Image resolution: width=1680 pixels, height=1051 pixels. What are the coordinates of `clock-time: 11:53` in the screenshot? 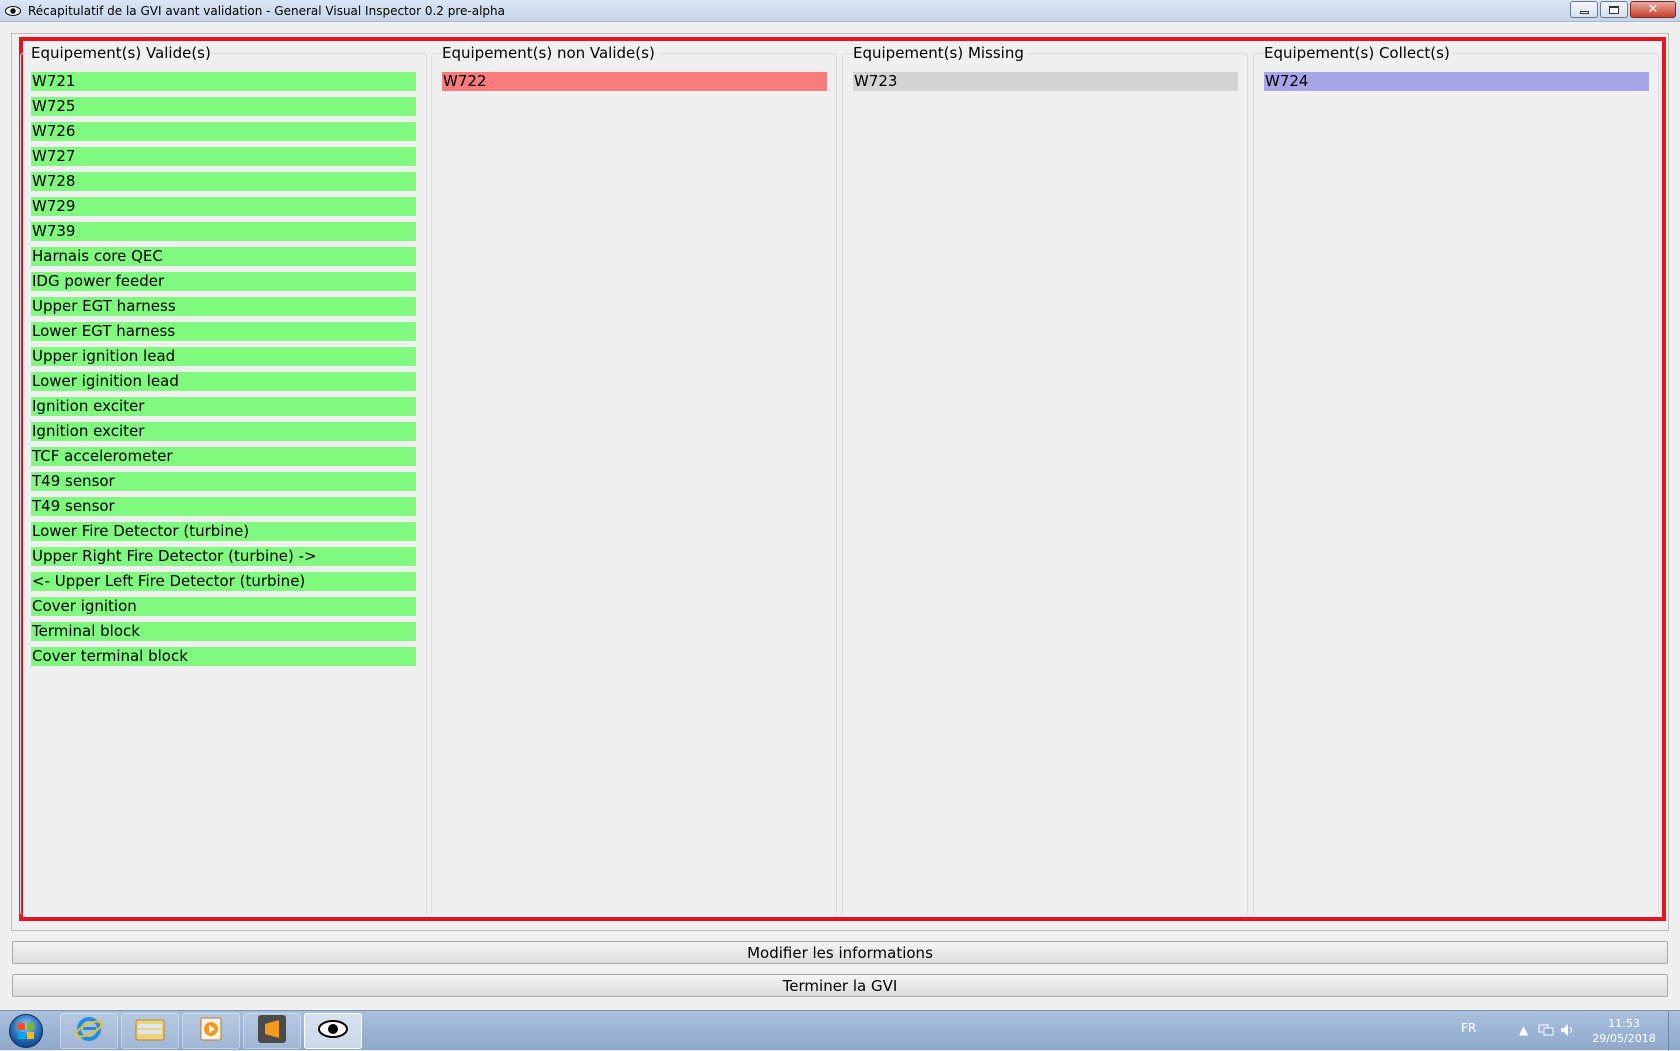 It's located at (1624, 1023).